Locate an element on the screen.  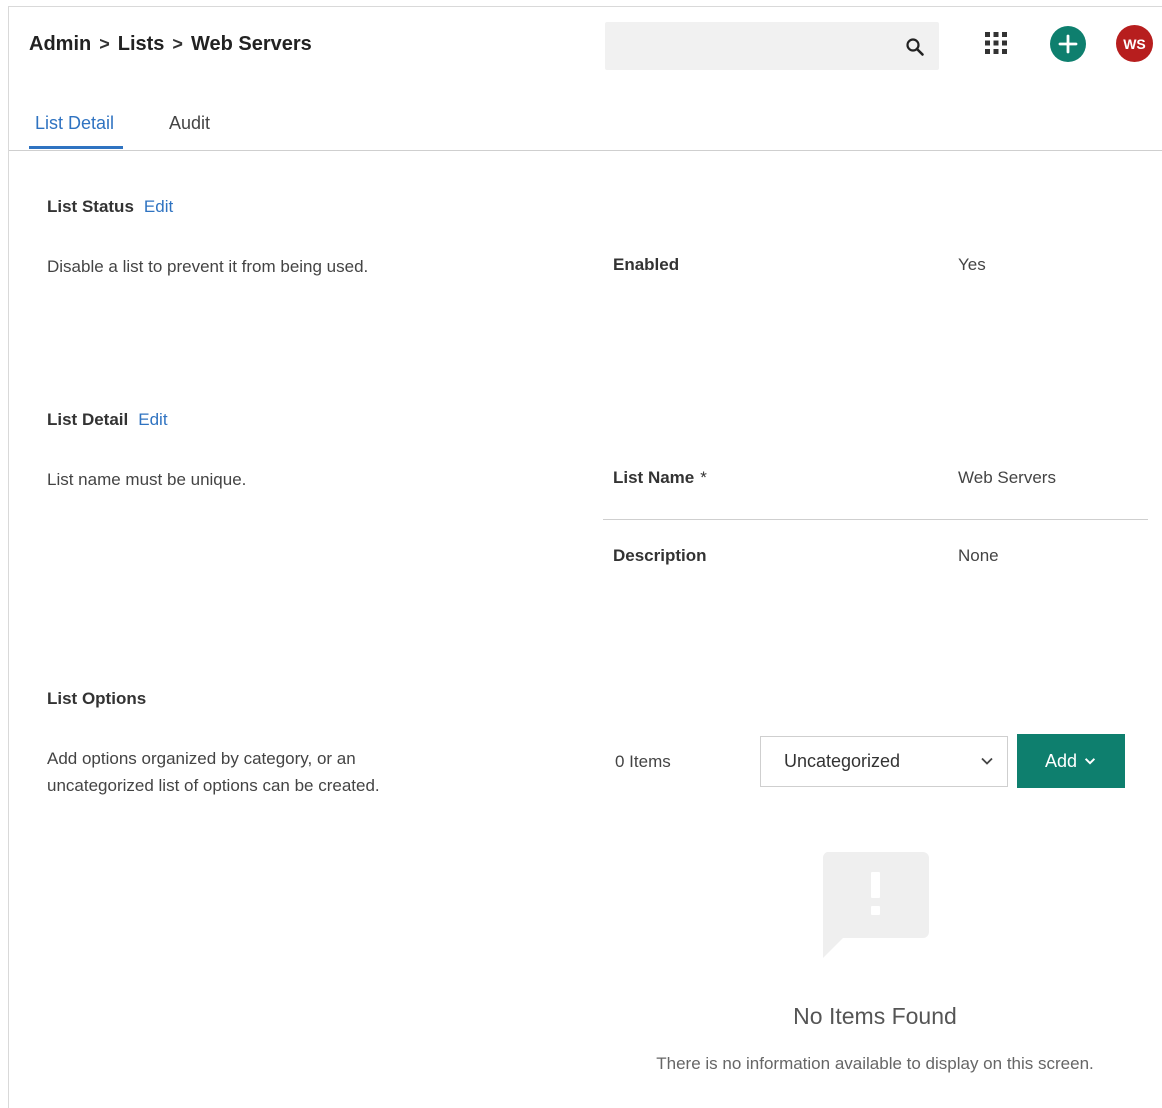
create-new-button is located at coordinates (1068, 44).